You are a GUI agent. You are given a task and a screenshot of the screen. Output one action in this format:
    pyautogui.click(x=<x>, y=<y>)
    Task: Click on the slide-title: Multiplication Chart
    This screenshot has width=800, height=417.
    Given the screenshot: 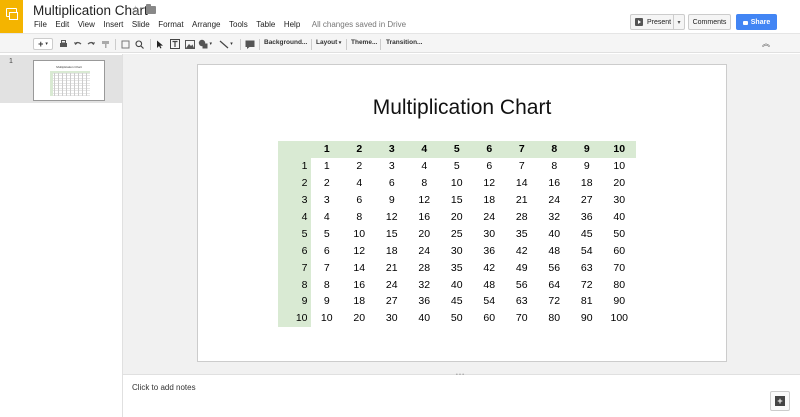 What is the action you would take?
    pyautogui.click(x=462, y=108)
    